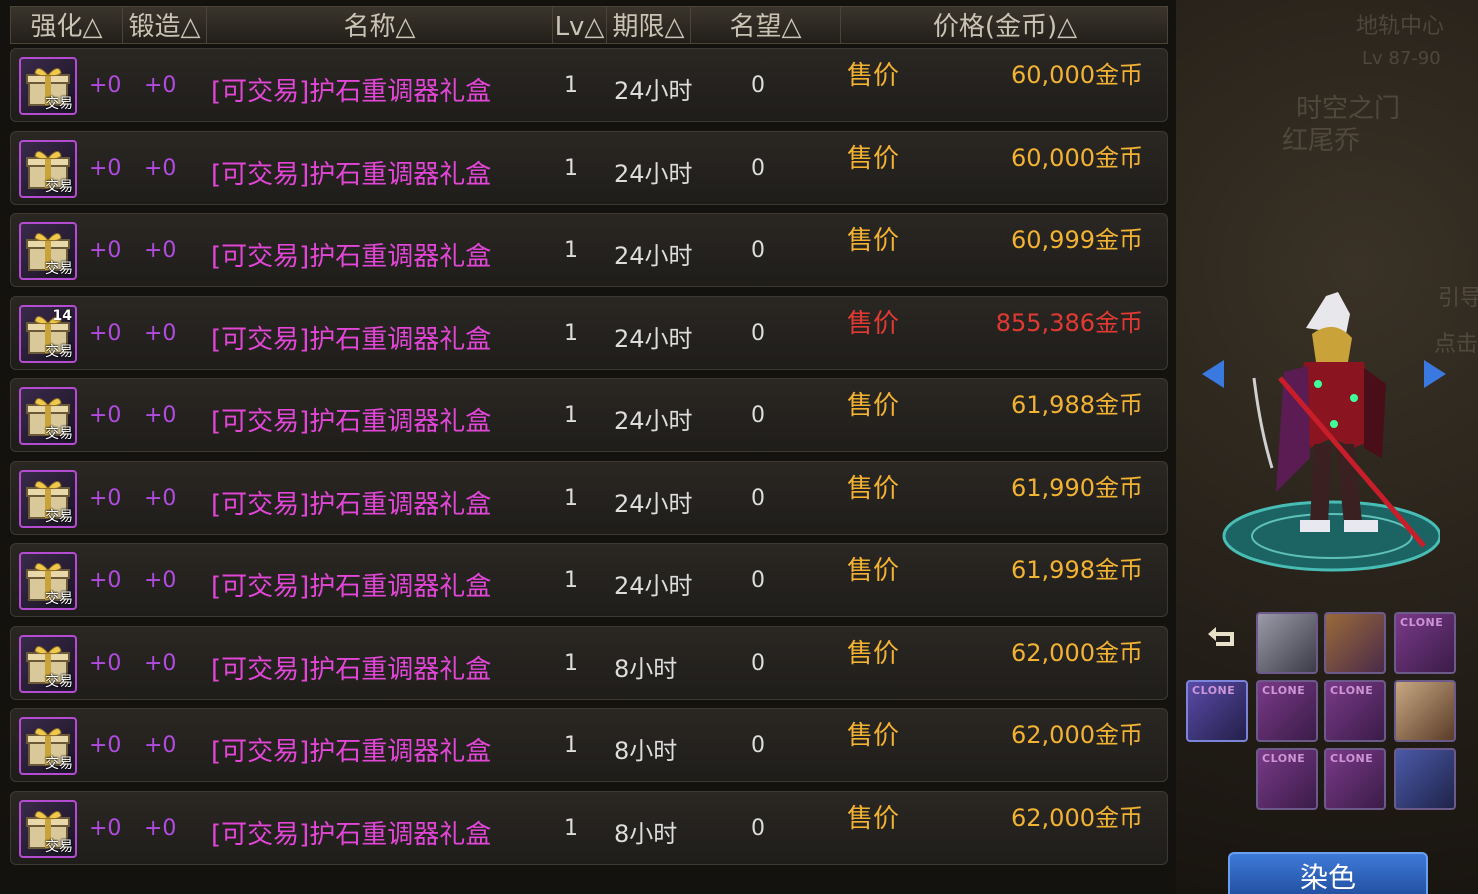  What do you see at coordinates (1321, 141) in the screenshot?
I see `map-sub: 红尾乔` at bounding box center [1321, 141].